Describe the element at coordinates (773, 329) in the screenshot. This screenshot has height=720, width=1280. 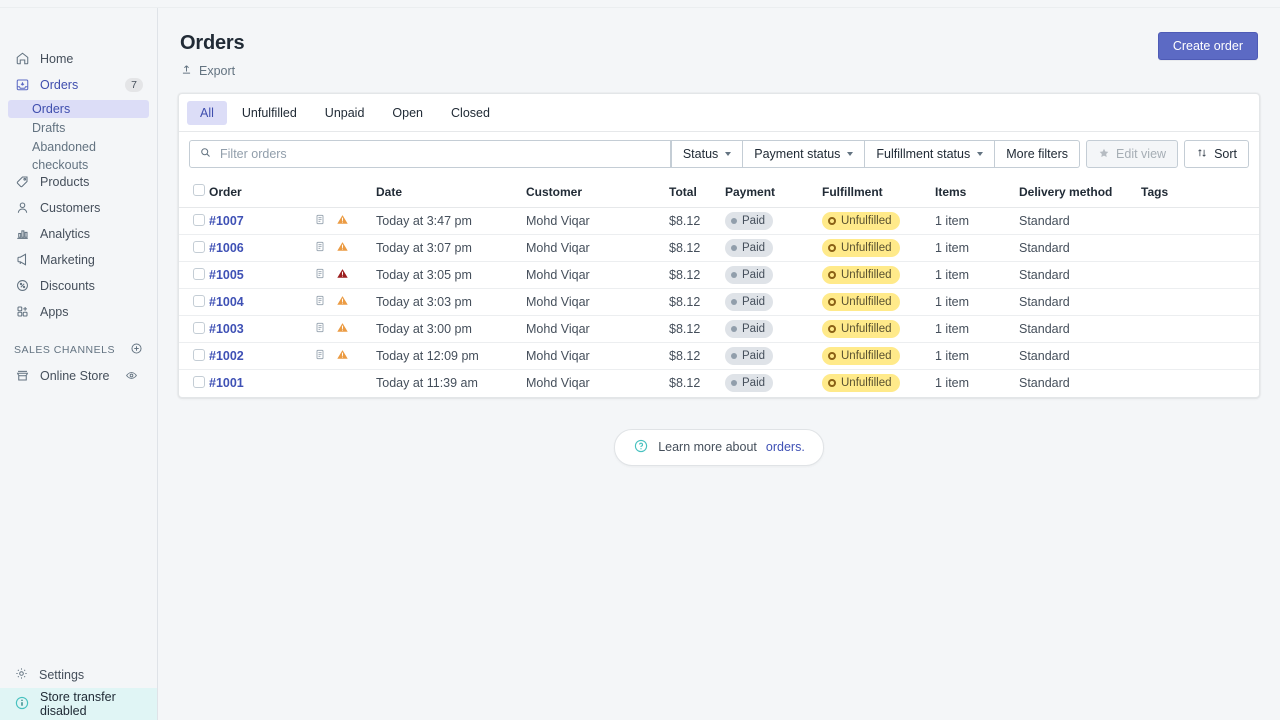
I see `payment-cell: Paid` at that location.